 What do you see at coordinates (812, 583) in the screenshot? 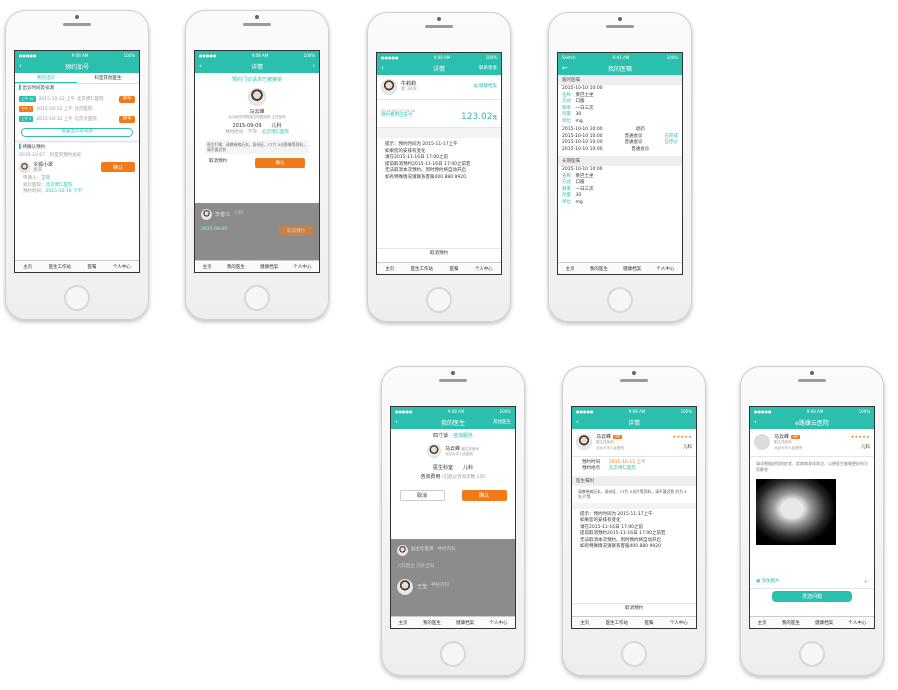
I see `add-image-row: ▣ 添加图片 +` at bounding box center [812, 583].